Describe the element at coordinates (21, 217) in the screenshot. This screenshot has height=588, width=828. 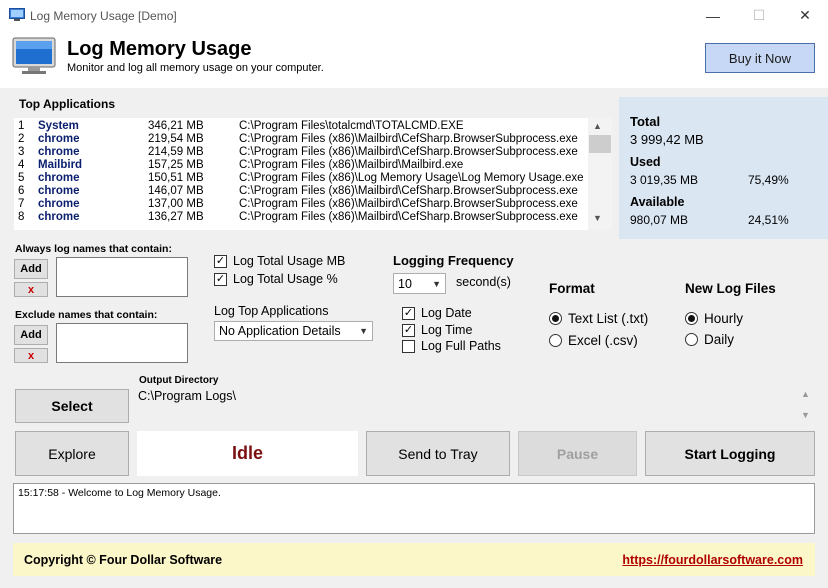
I see `row-index: 8` at that location.